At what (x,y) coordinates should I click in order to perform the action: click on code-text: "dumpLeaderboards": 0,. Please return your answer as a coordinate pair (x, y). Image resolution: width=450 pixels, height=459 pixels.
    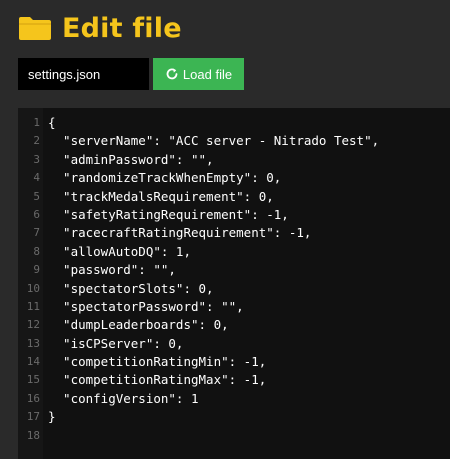
    Looking at the image, I should click on (138, 325).